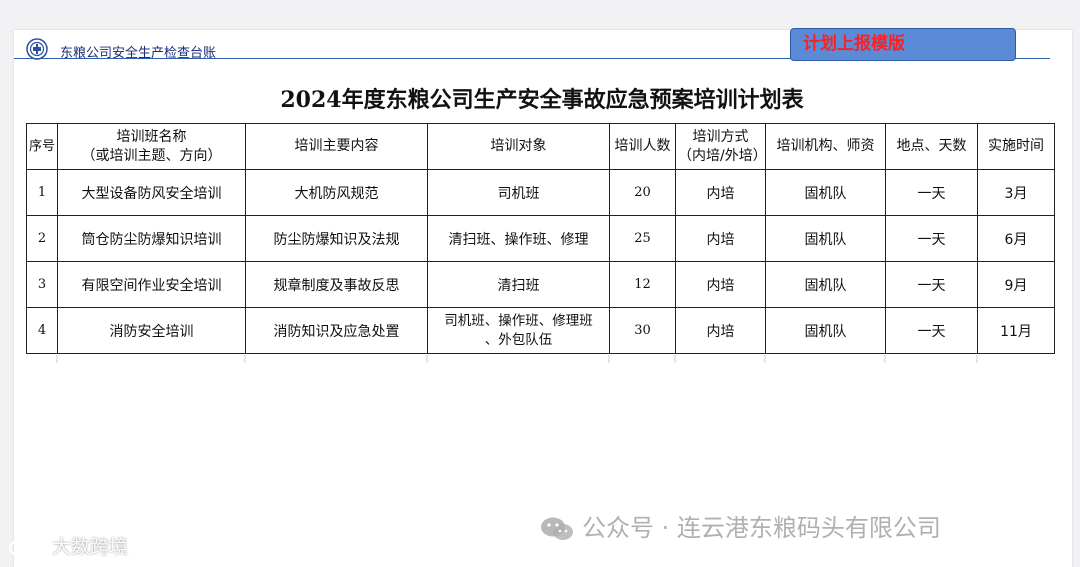 The height and width of the screenshot is (567, 1080). I want to click on table-cell: 大机防风规范, so click(336, 192).